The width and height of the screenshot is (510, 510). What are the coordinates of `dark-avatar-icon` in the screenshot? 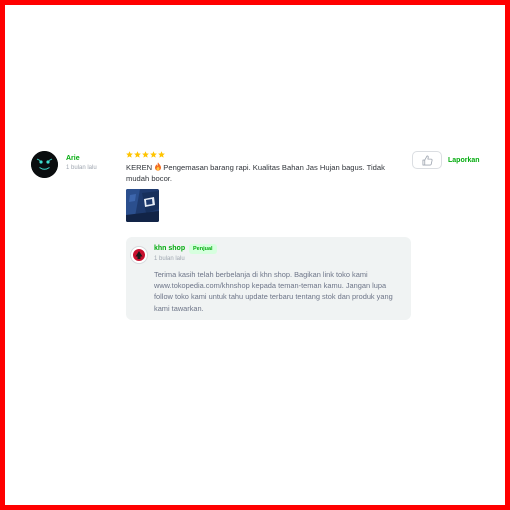 It's located at (44, 164).